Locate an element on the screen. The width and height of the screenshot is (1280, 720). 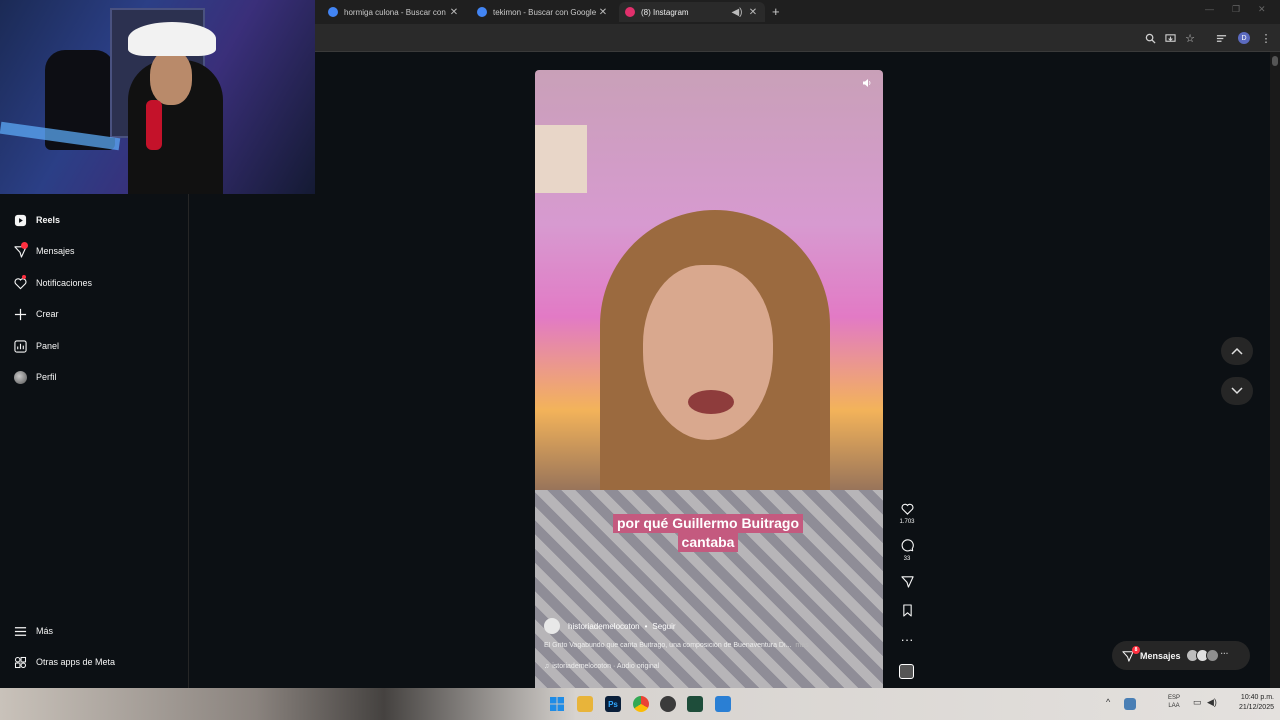
previous-reel-button is located at coordinates (1237, 351).